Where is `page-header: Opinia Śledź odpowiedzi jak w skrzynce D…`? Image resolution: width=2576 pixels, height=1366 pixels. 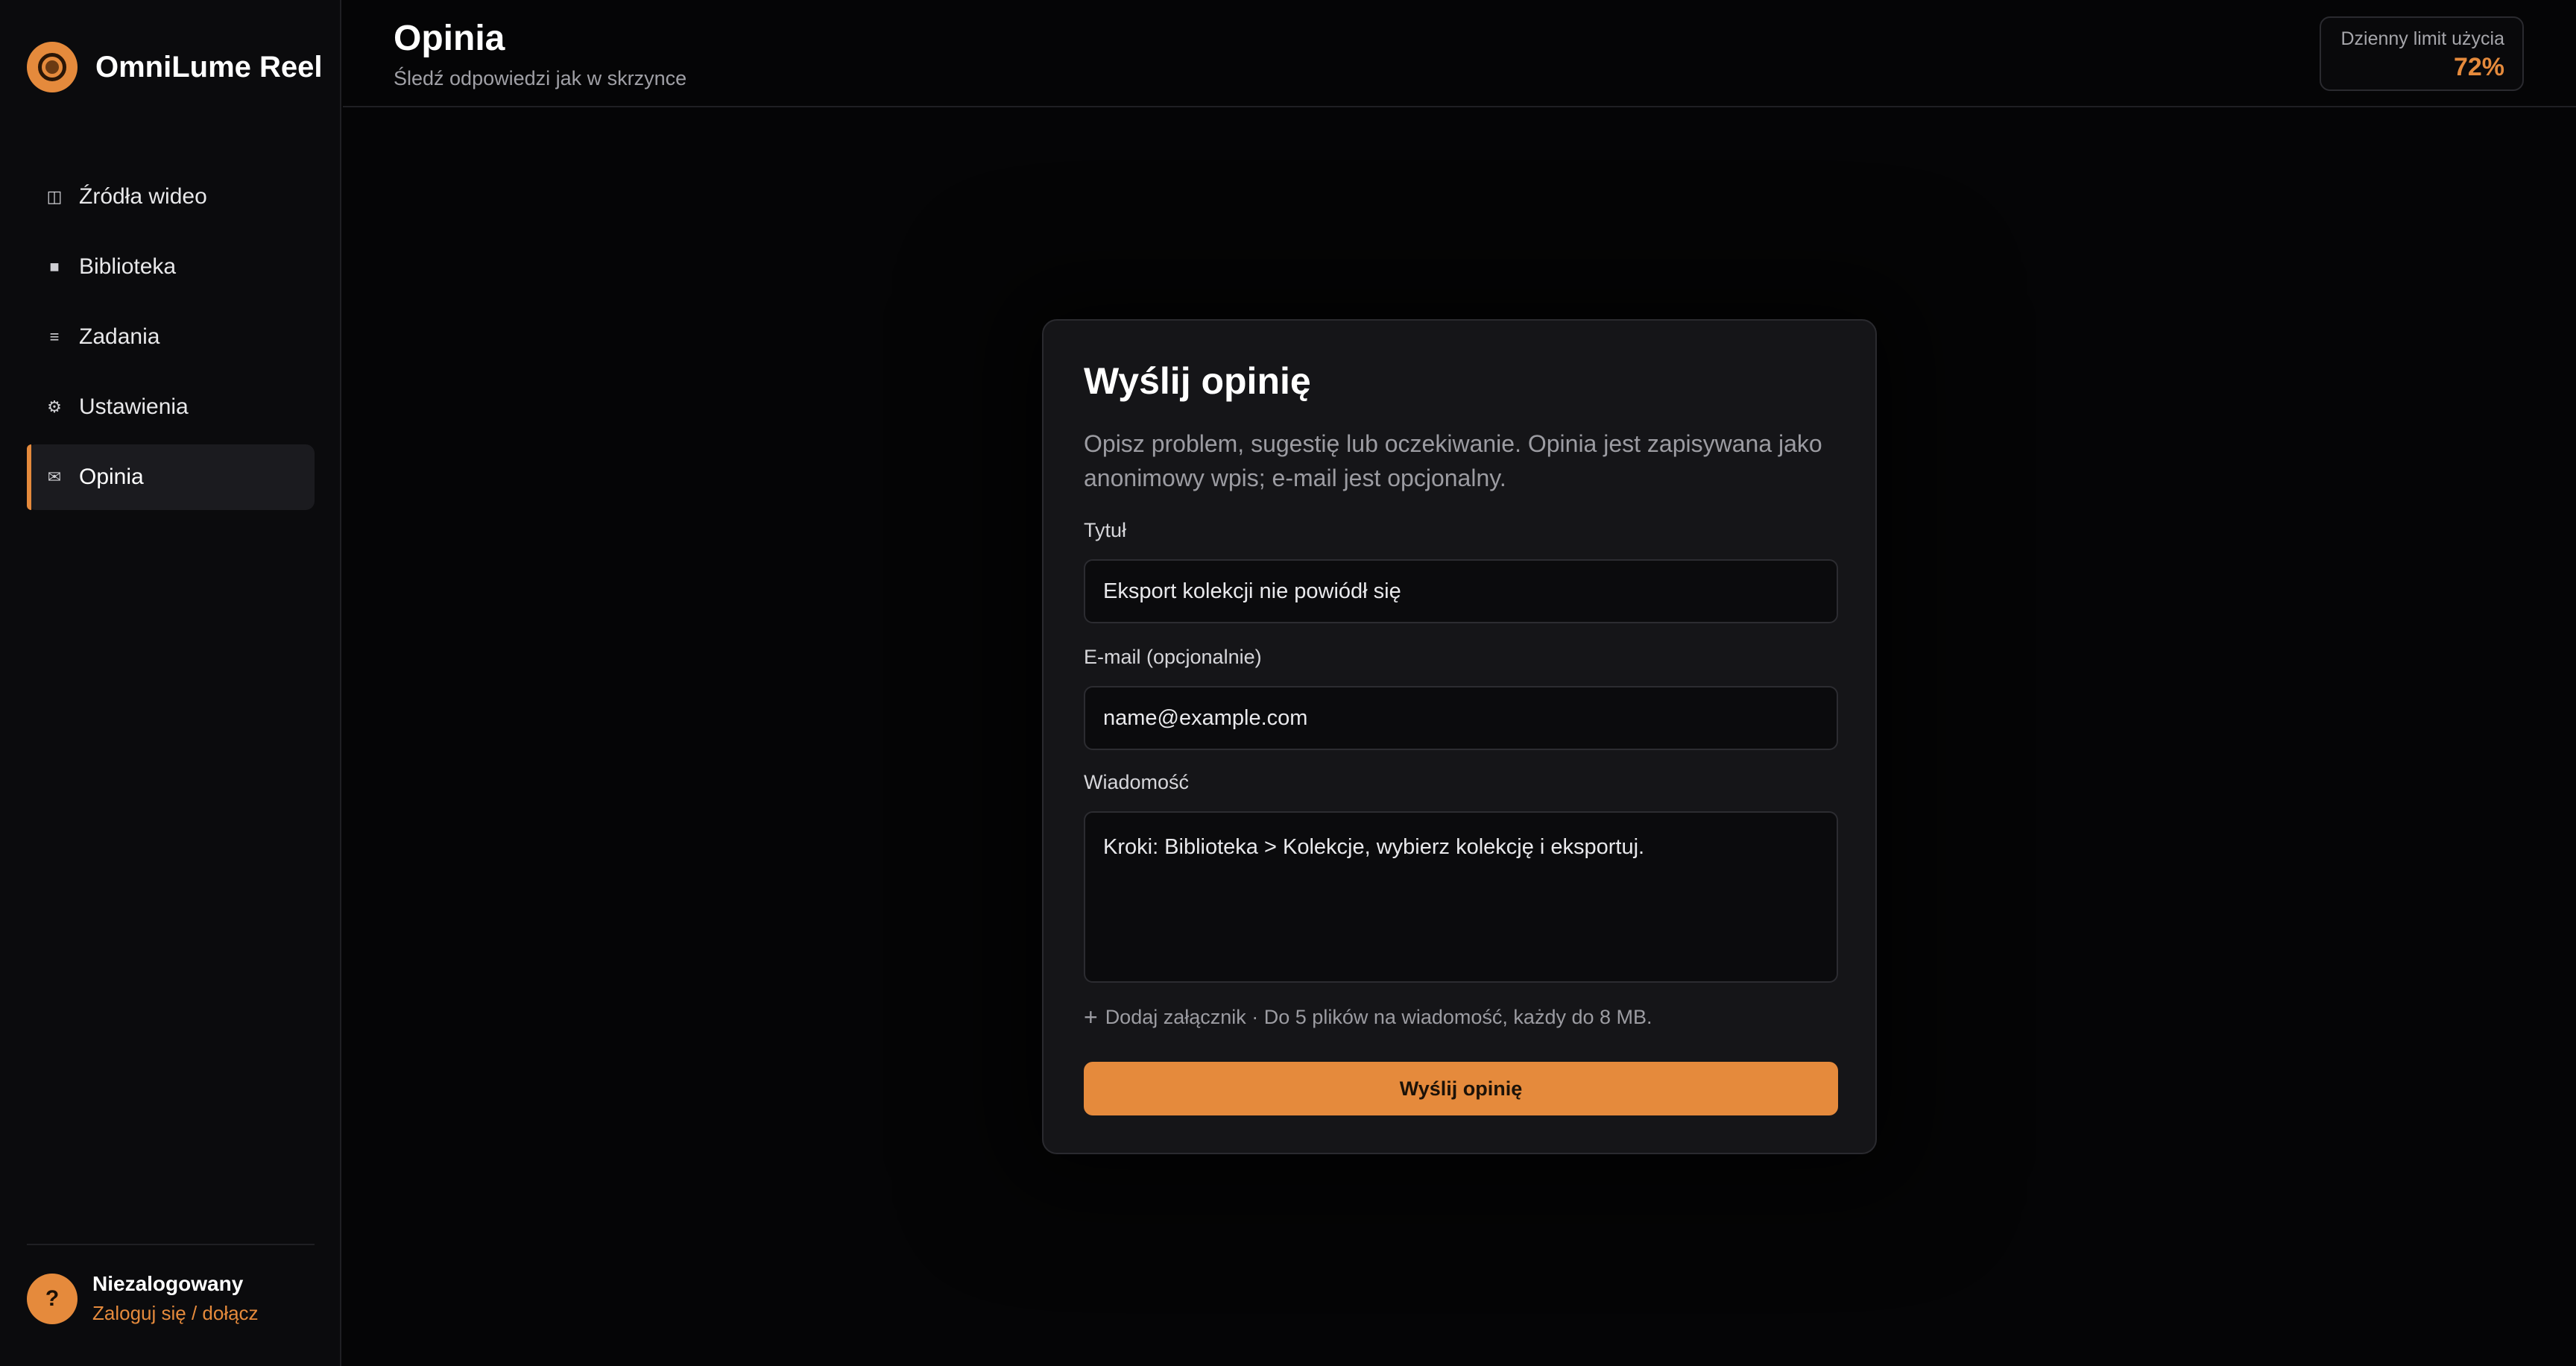
page-header: Opinia Śledź odpowiedzi jak w skrzynce D… is located at coordinates (1459, 53).